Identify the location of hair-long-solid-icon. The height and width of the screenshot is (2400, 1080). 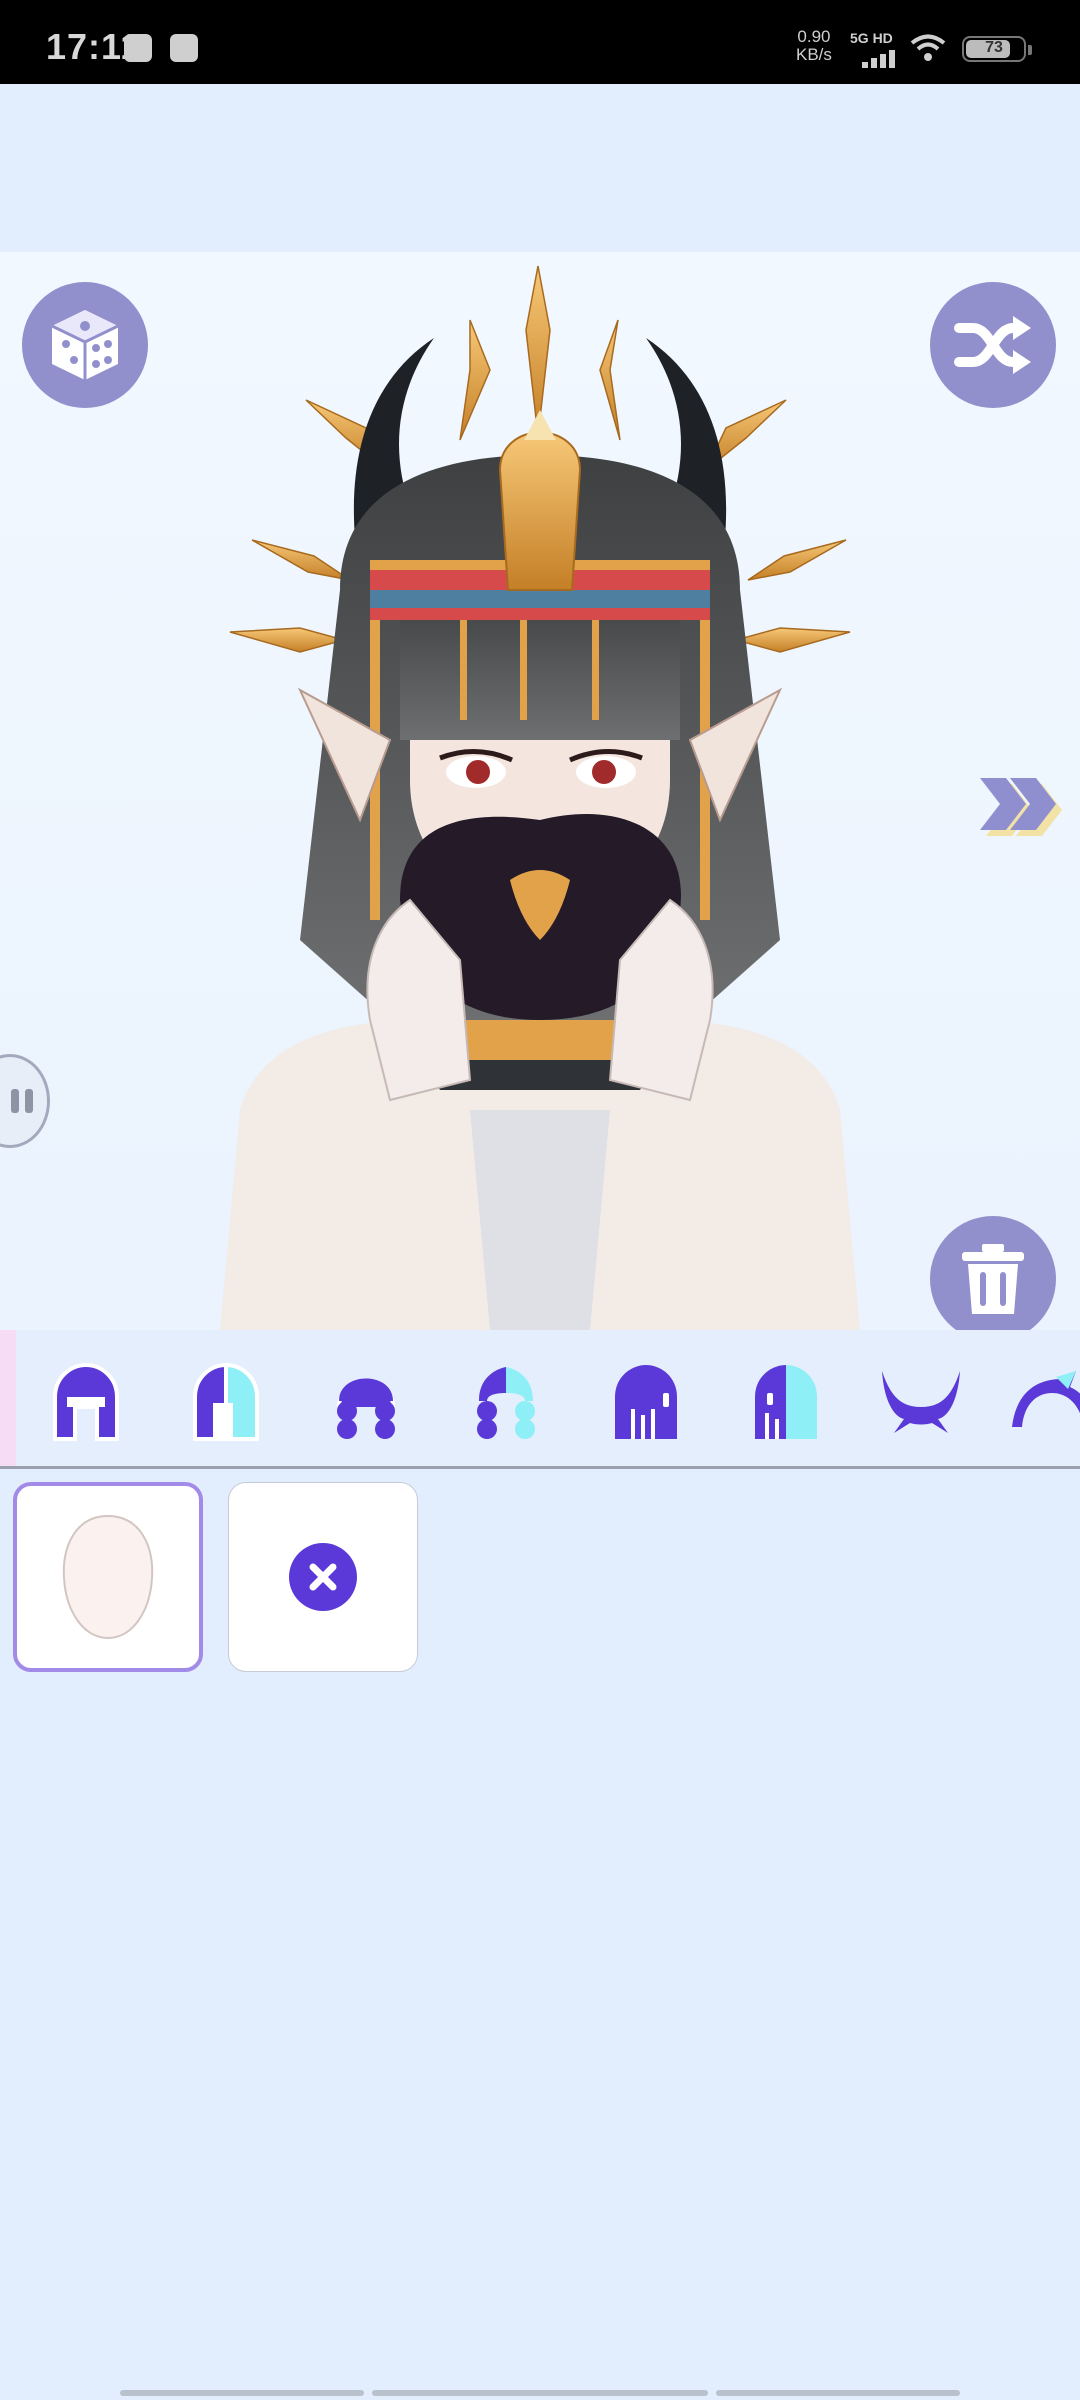
(646, 1402).